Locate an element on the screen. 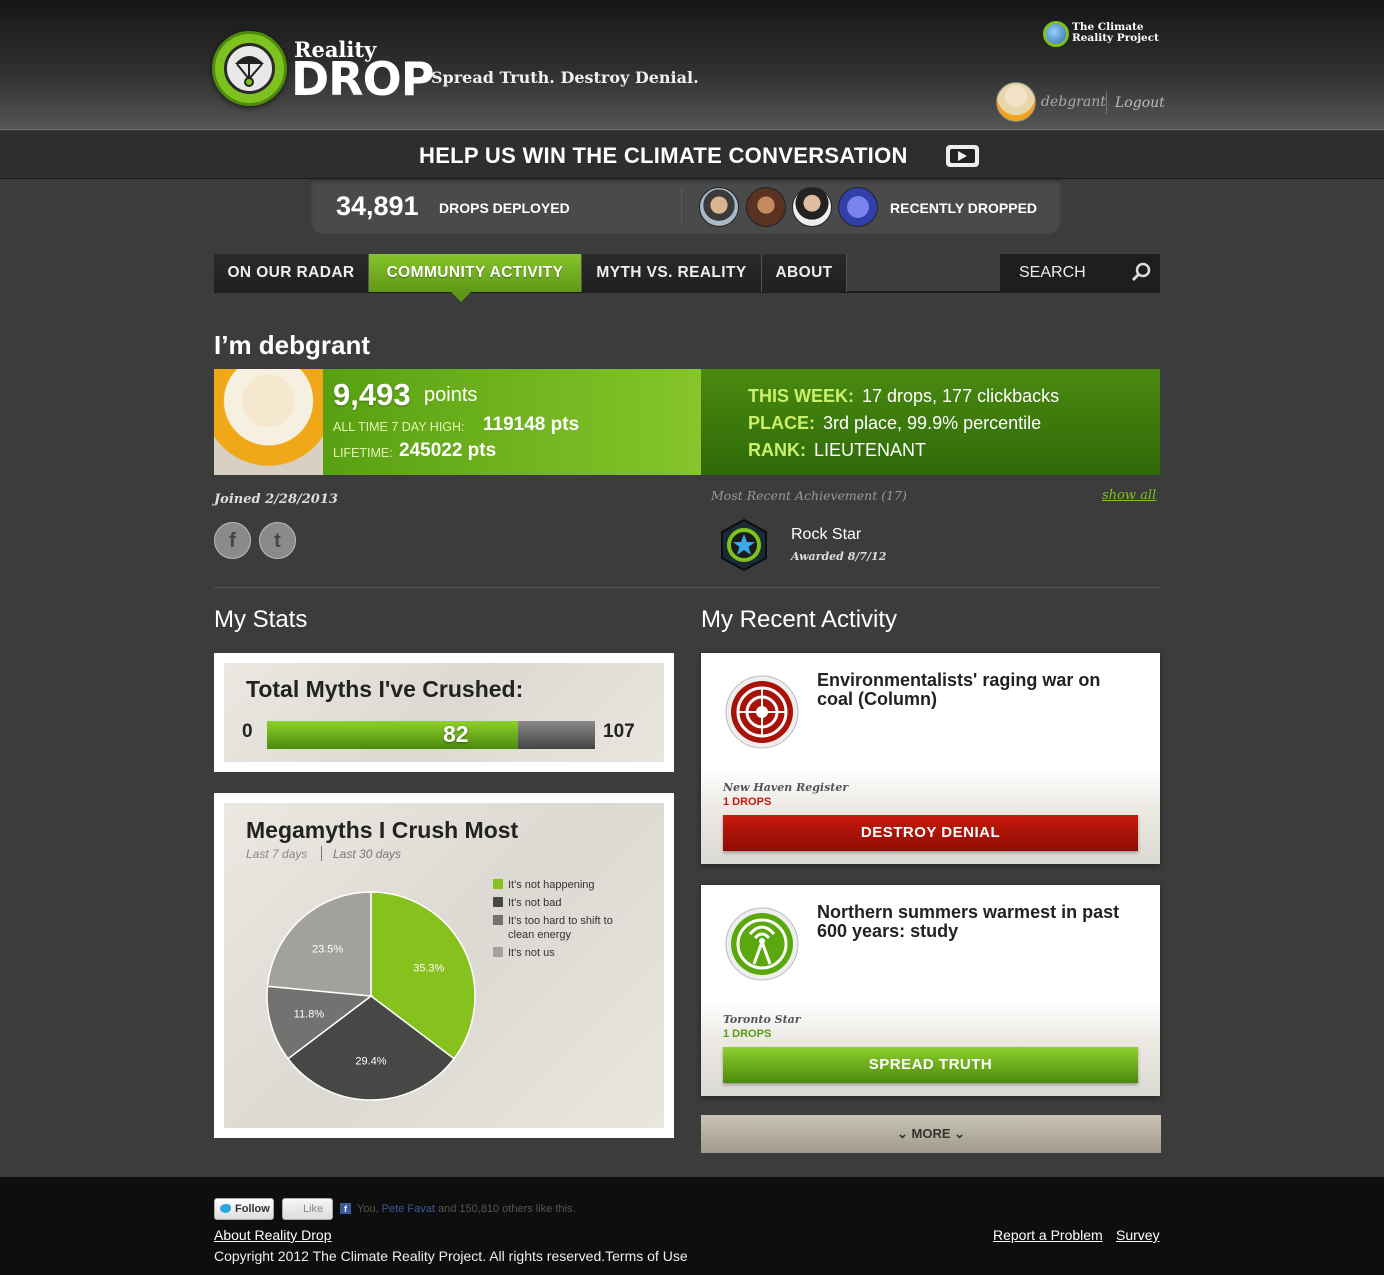  myths-max: 107 is located at coordinates (619, 731).